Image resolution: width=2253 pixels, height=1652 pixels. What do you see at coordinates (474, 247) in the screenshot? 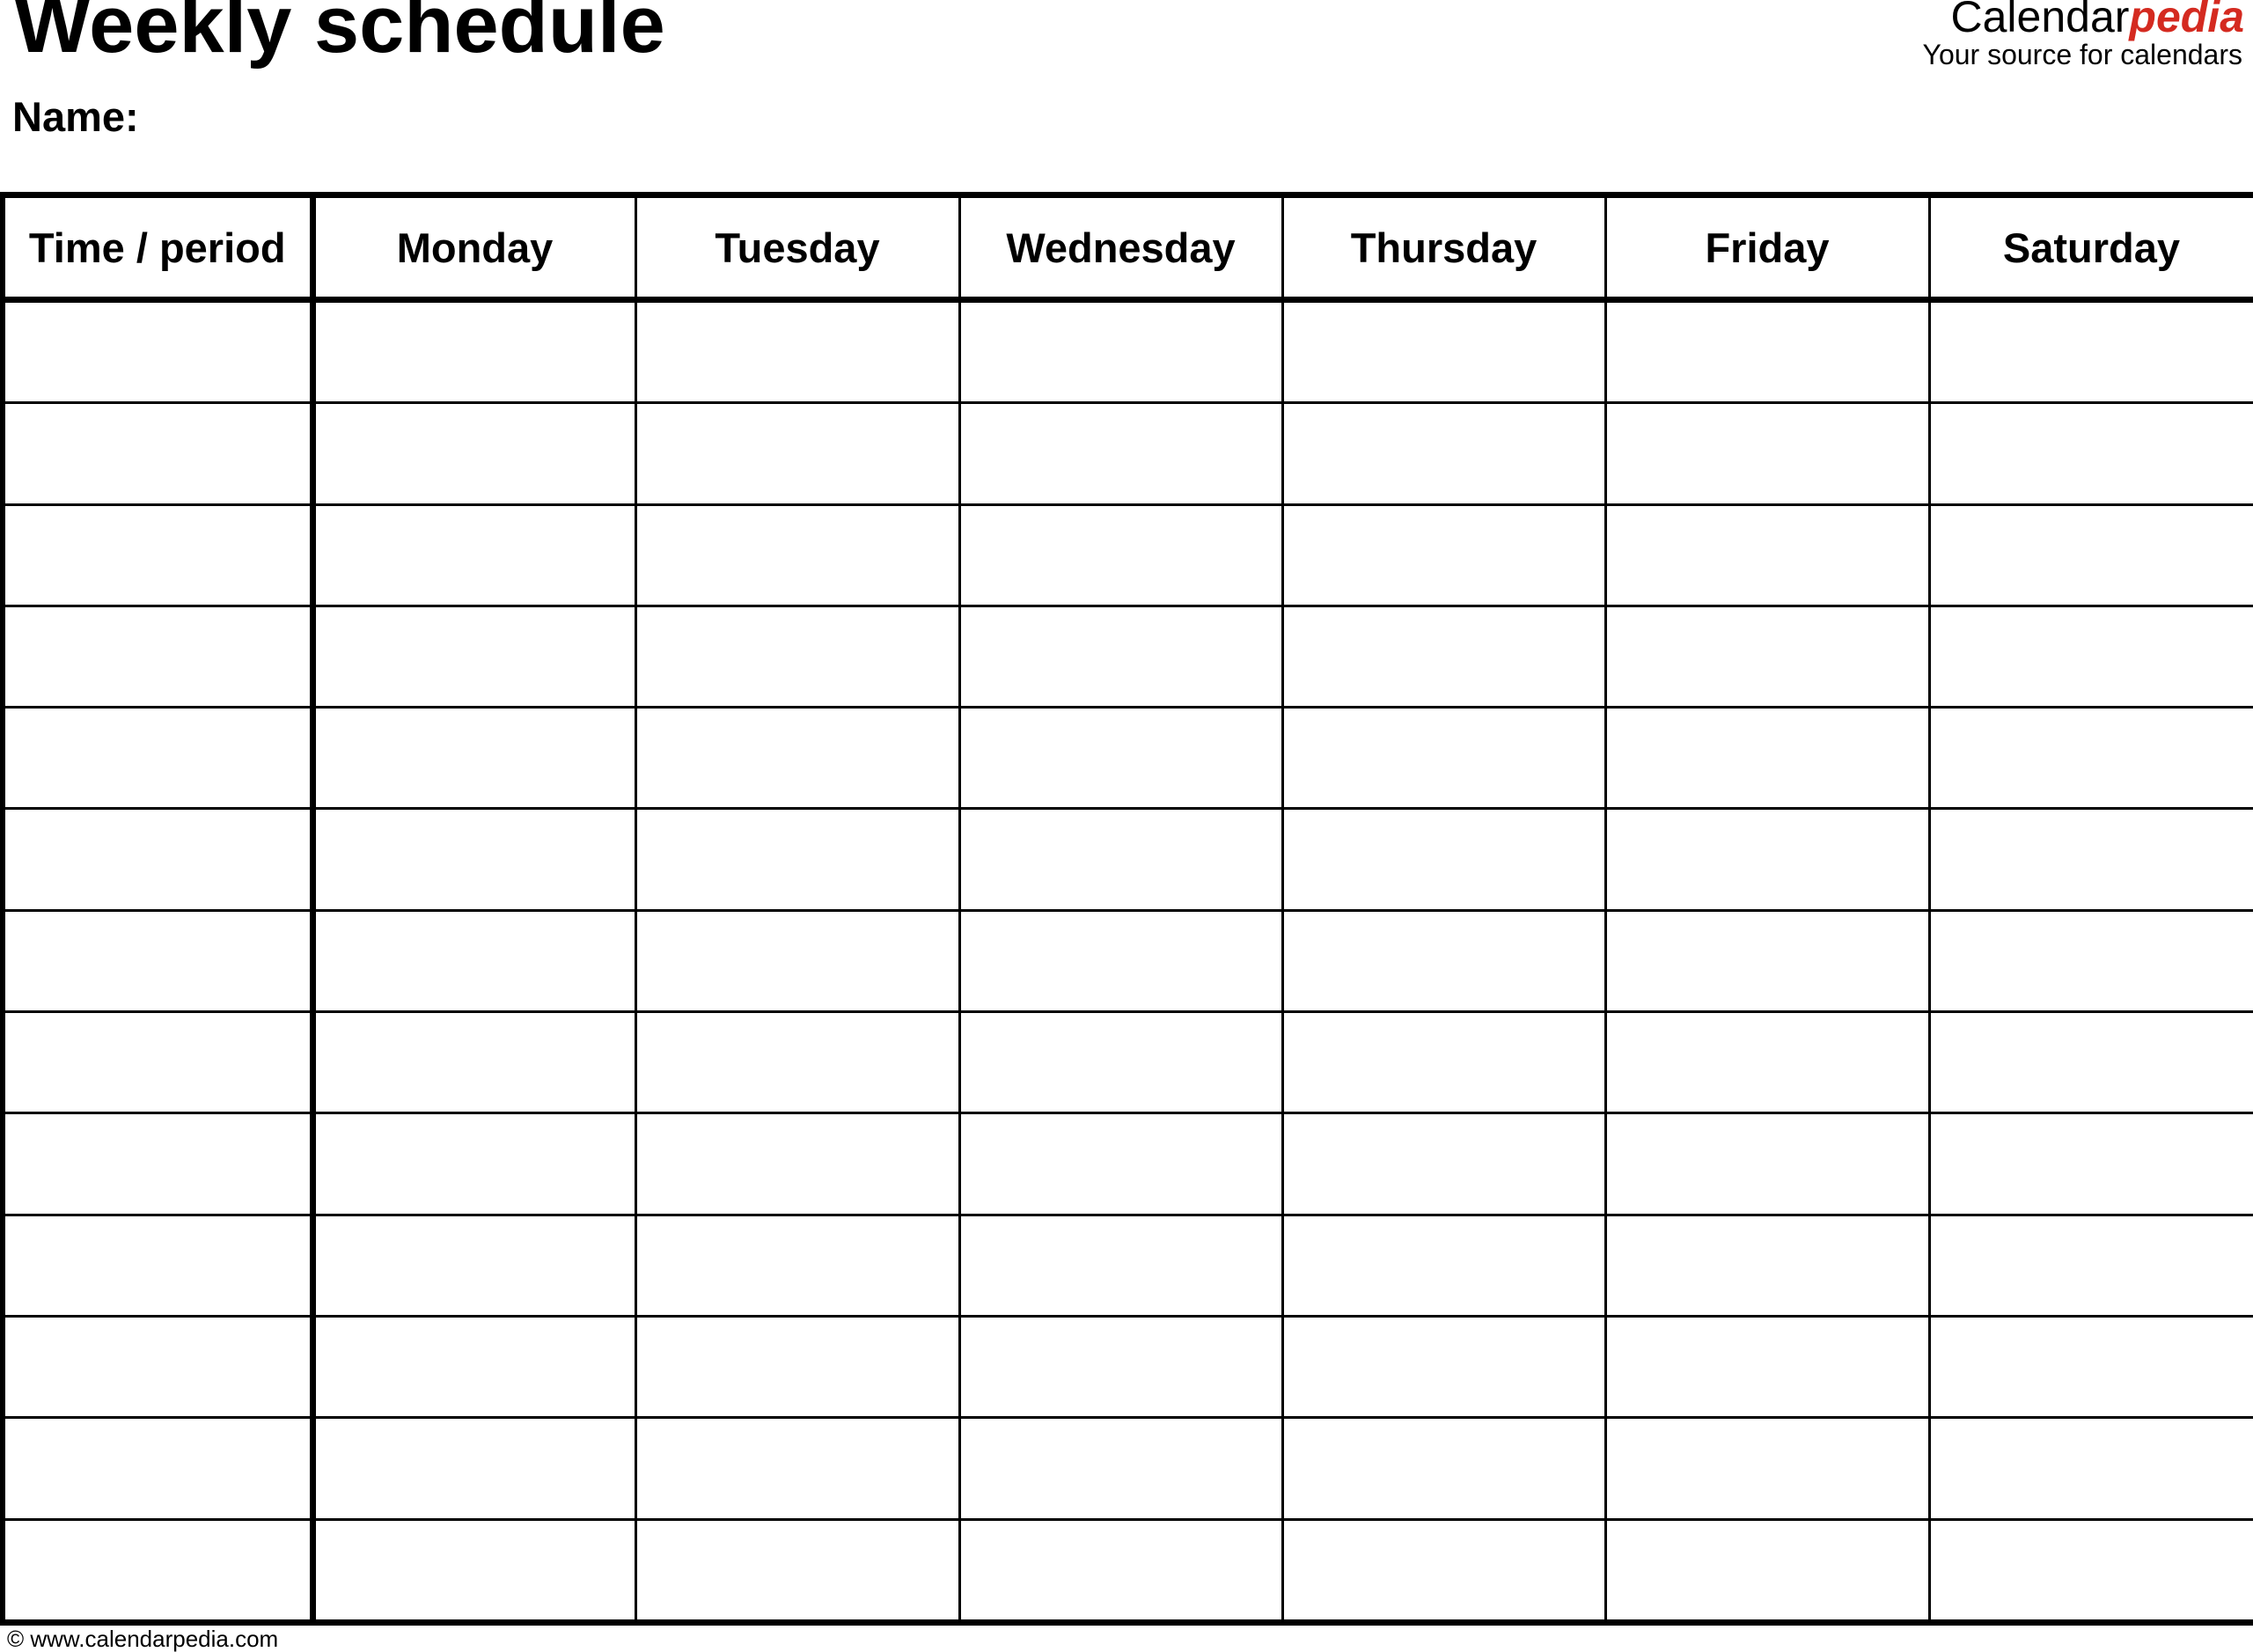
I see `column-header-monday: Monday` at bounding box center [474, 247].